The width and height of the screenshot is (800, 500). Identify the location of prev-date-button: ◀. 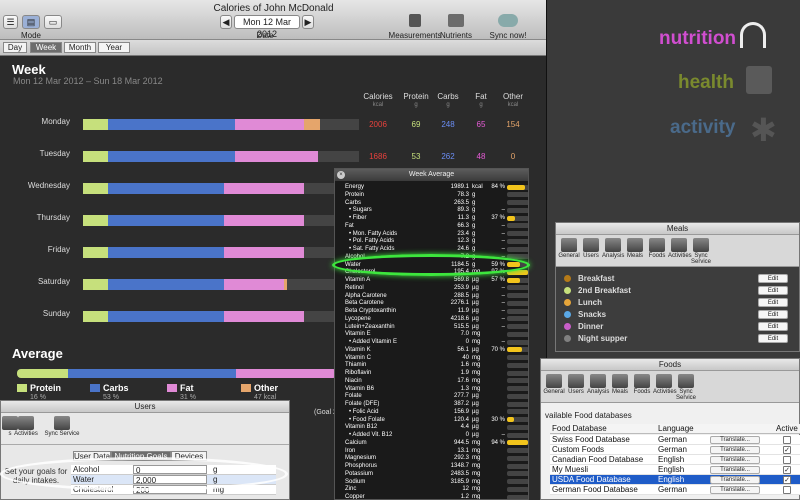
(226, 22).